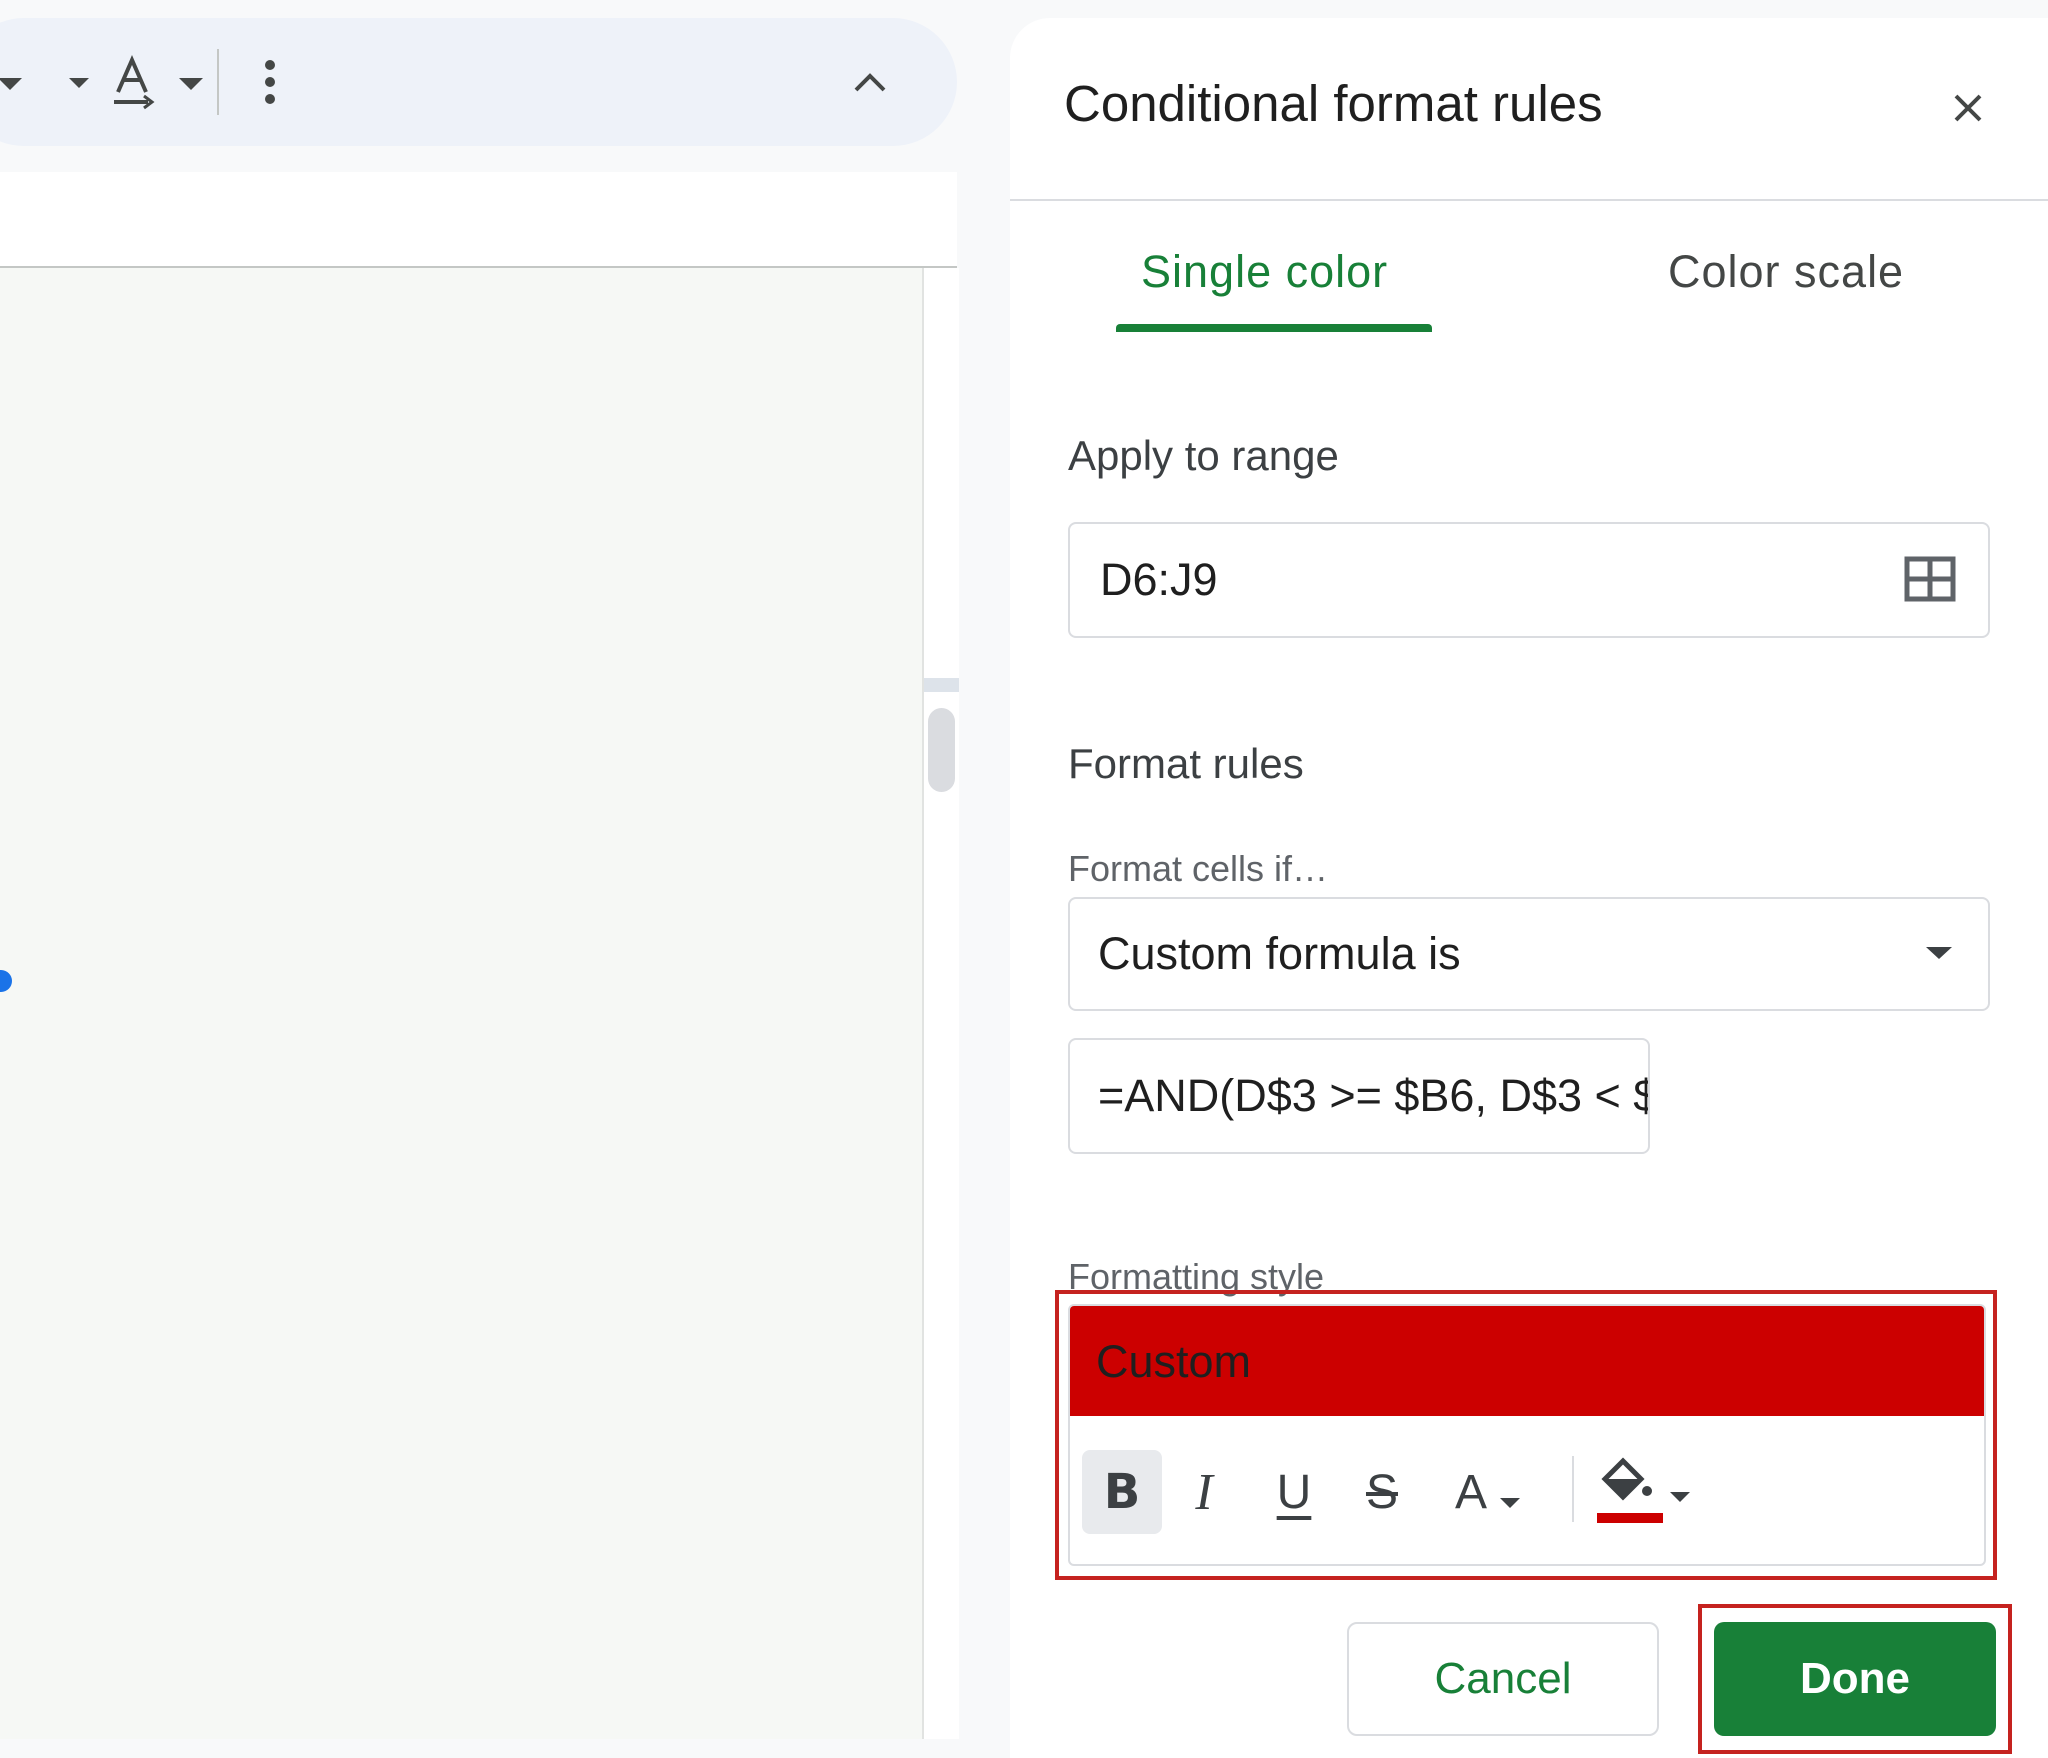 The image size is (2048, 1758). What do you see at coordinates (1122, 1492) in the screenshot?
I see `bold-button: B` at bounding box center [1122, 1492].